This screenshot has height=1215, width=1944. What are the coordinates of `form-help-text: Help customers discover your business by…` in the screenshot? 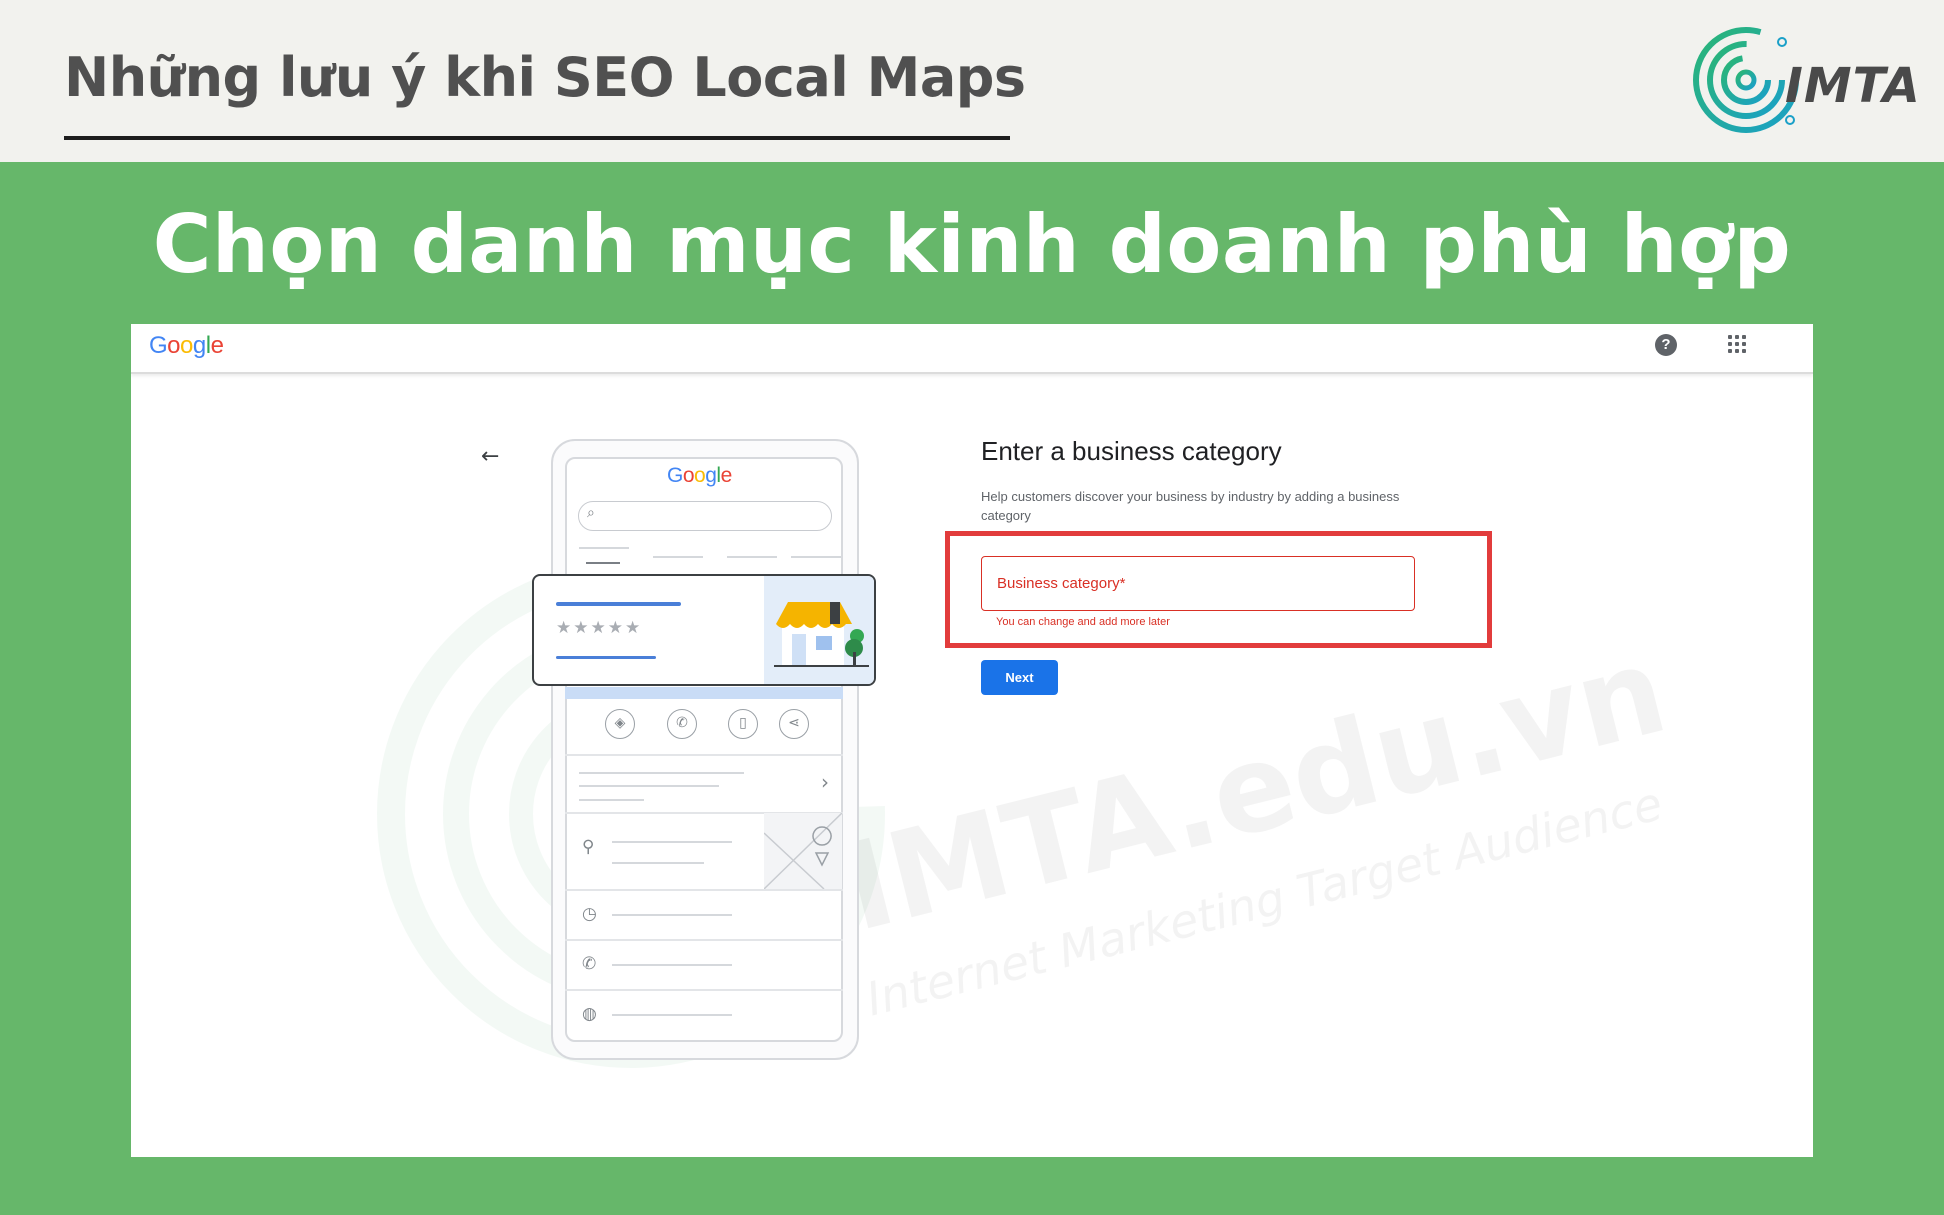 It's located at (1190, 506).